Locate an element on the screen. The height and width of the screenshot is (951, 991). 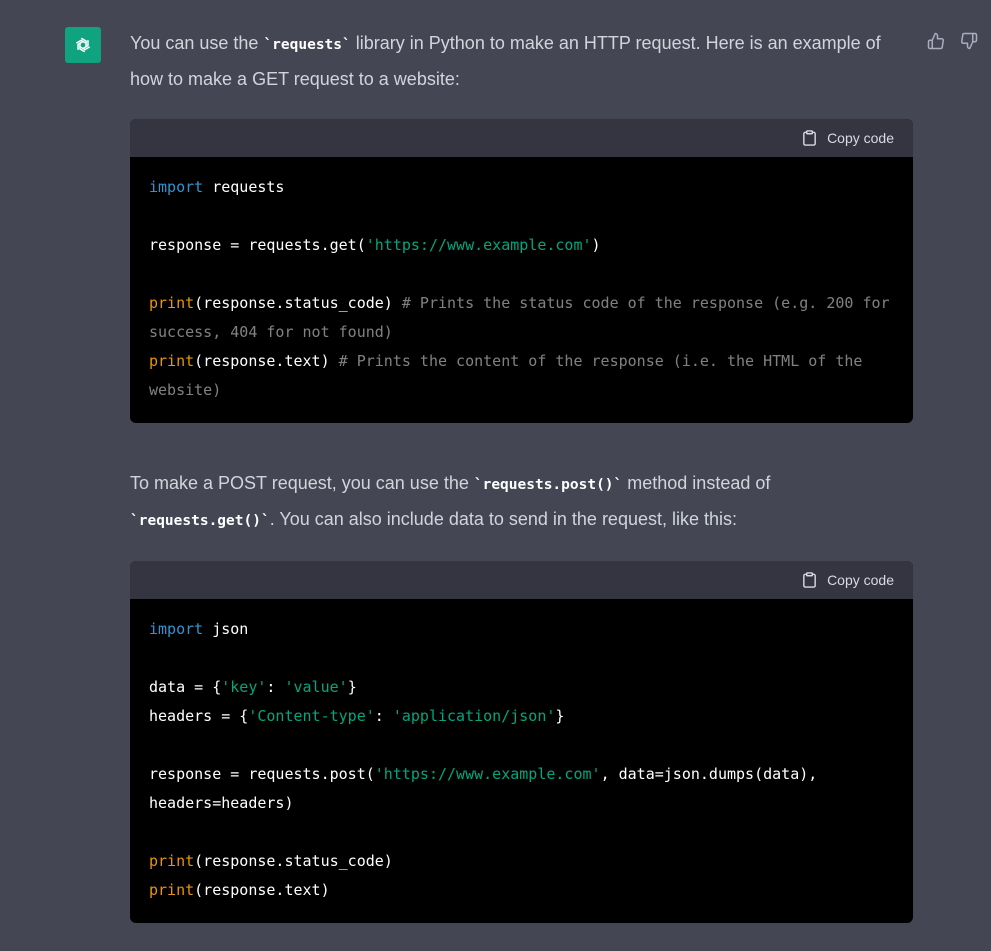
inline-code: `requests.post()` is located at coordinates (548, 485).